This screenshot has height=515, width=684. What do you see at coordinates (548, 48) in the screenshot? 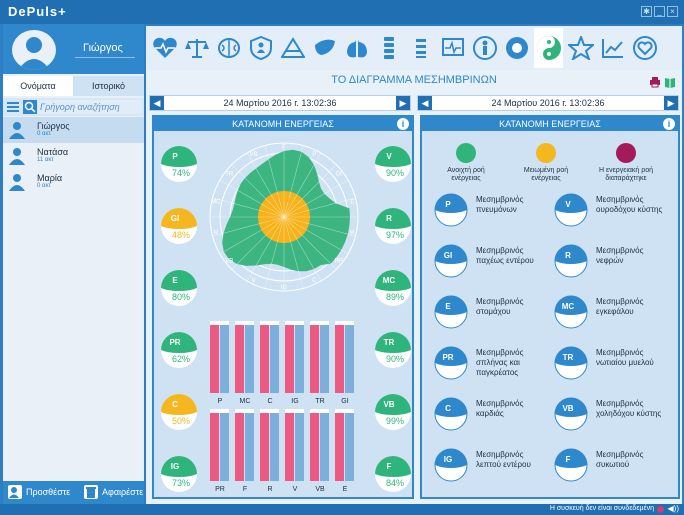
I see `yin-yang-icon` at bounding box center [548, 48].